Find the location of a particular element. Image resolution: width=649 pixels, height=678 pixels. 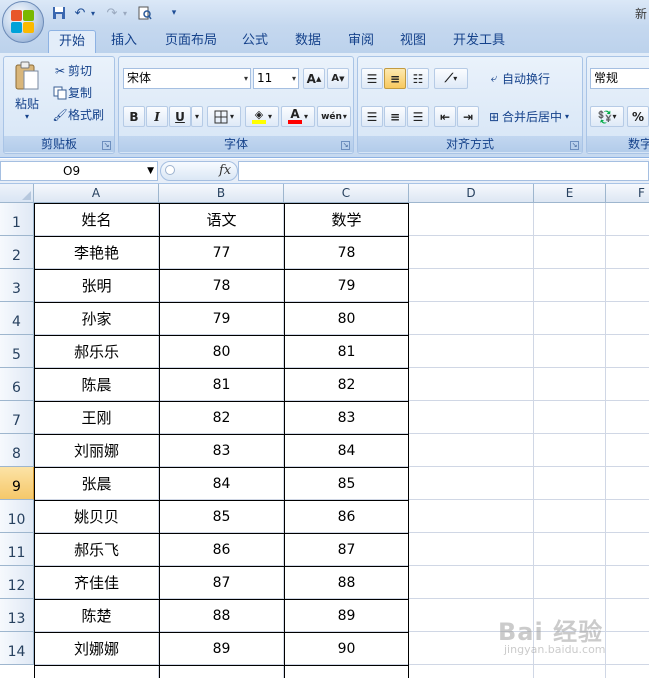

formula-input is located at coordinates (443, 171).